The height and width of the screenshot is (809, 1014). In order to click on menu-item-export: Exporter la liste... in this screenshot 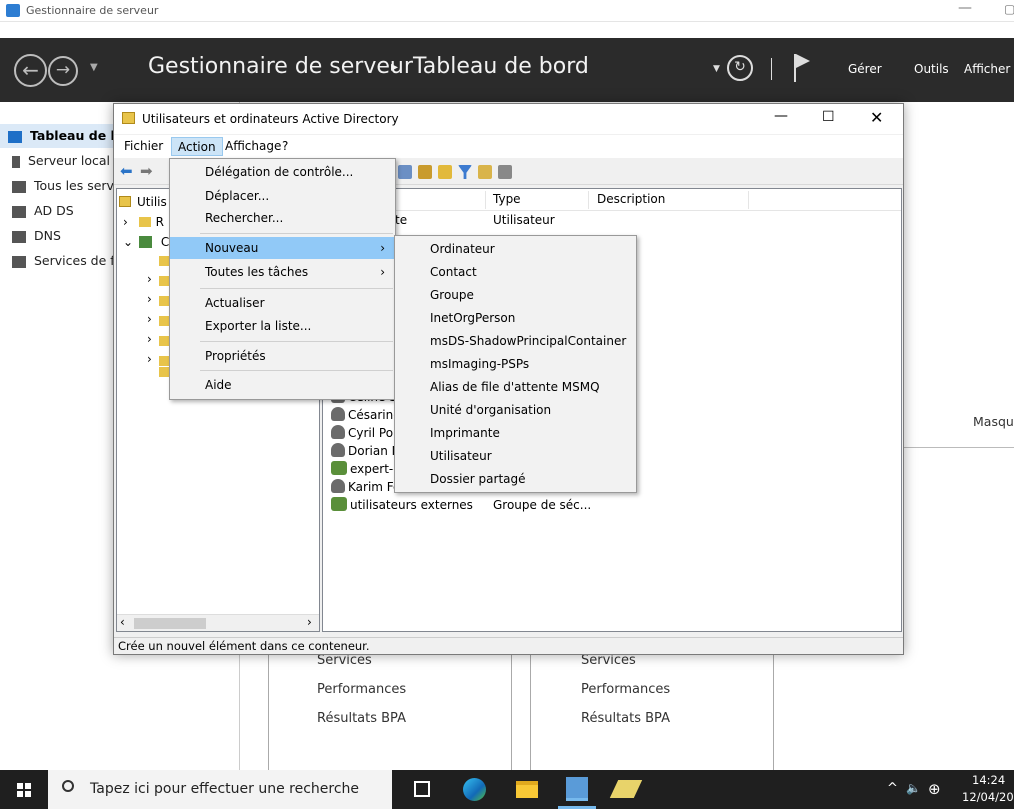, I will do `click(282, 326)`.